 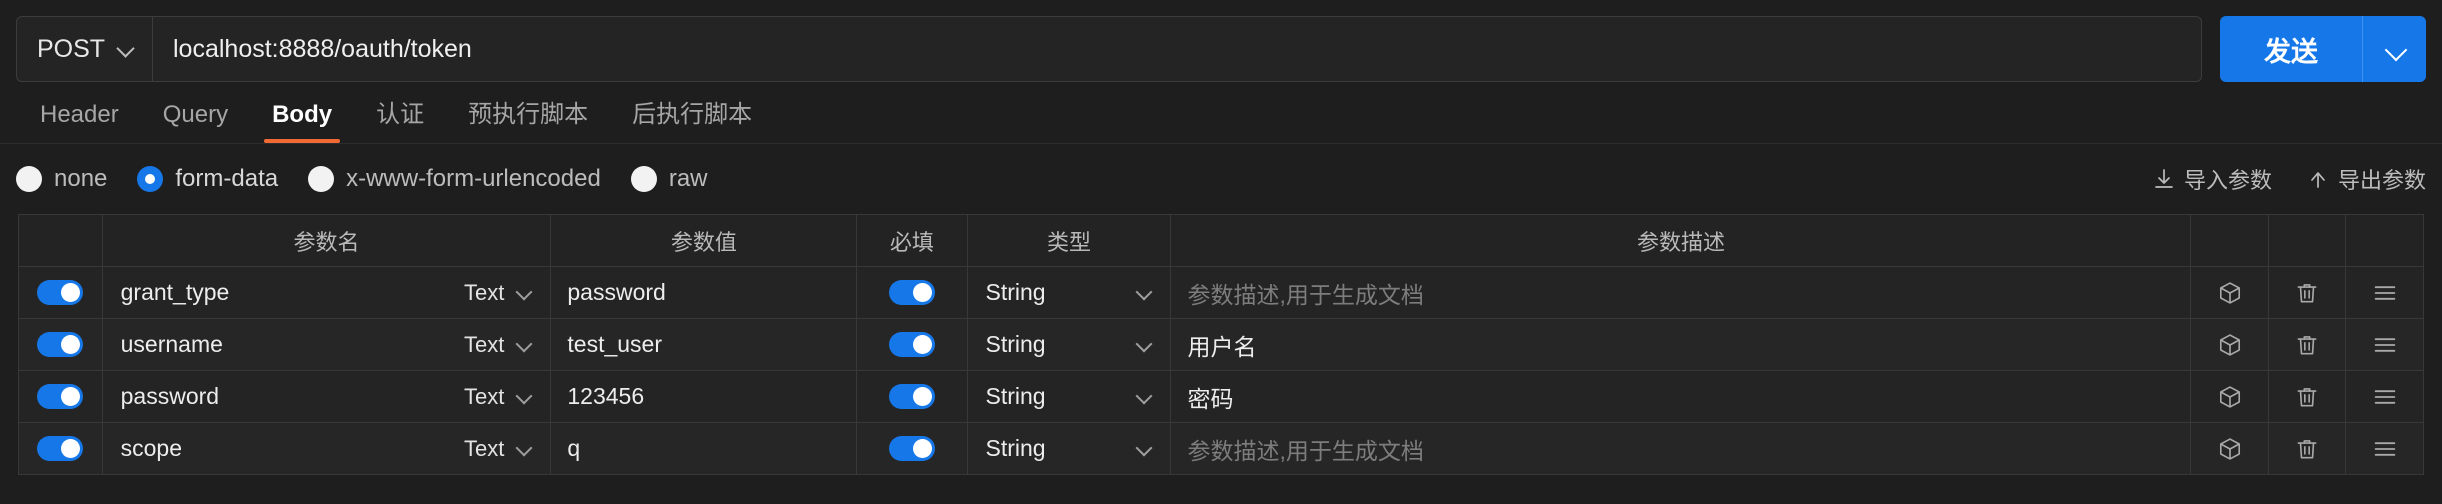 I want to click on param-value-input: test_user, so click(x=614, y=344).